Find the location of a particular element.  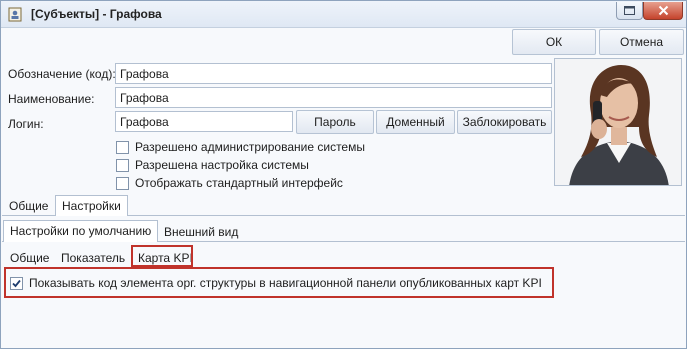

settings-checkbox is located at coordinates (122, 165).